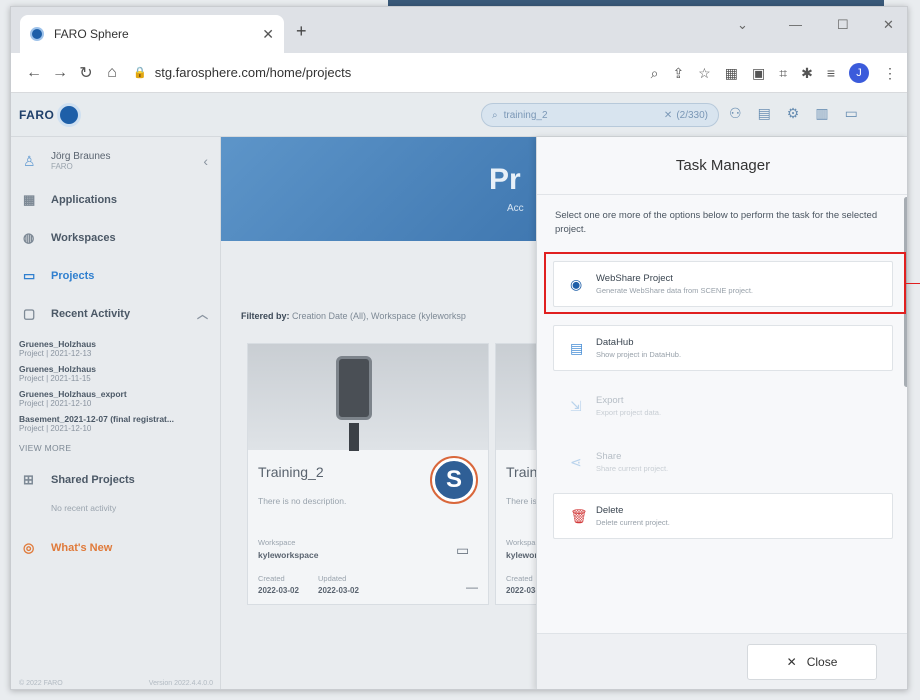  Describe the element at coordinates (115, 238) in the screenshot. I see `sidebar-item-workspaces: ◍ Workspaces` at that location.